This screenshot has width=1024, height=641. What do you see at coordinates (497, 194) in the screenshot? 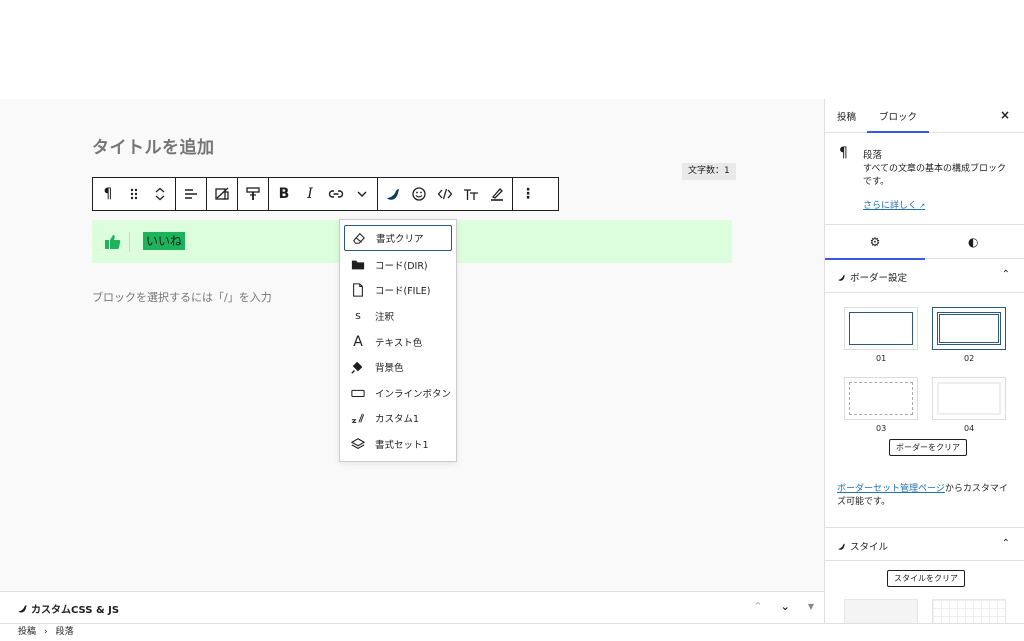
I see `highlighter-icon` at bounding box center [497, 194].